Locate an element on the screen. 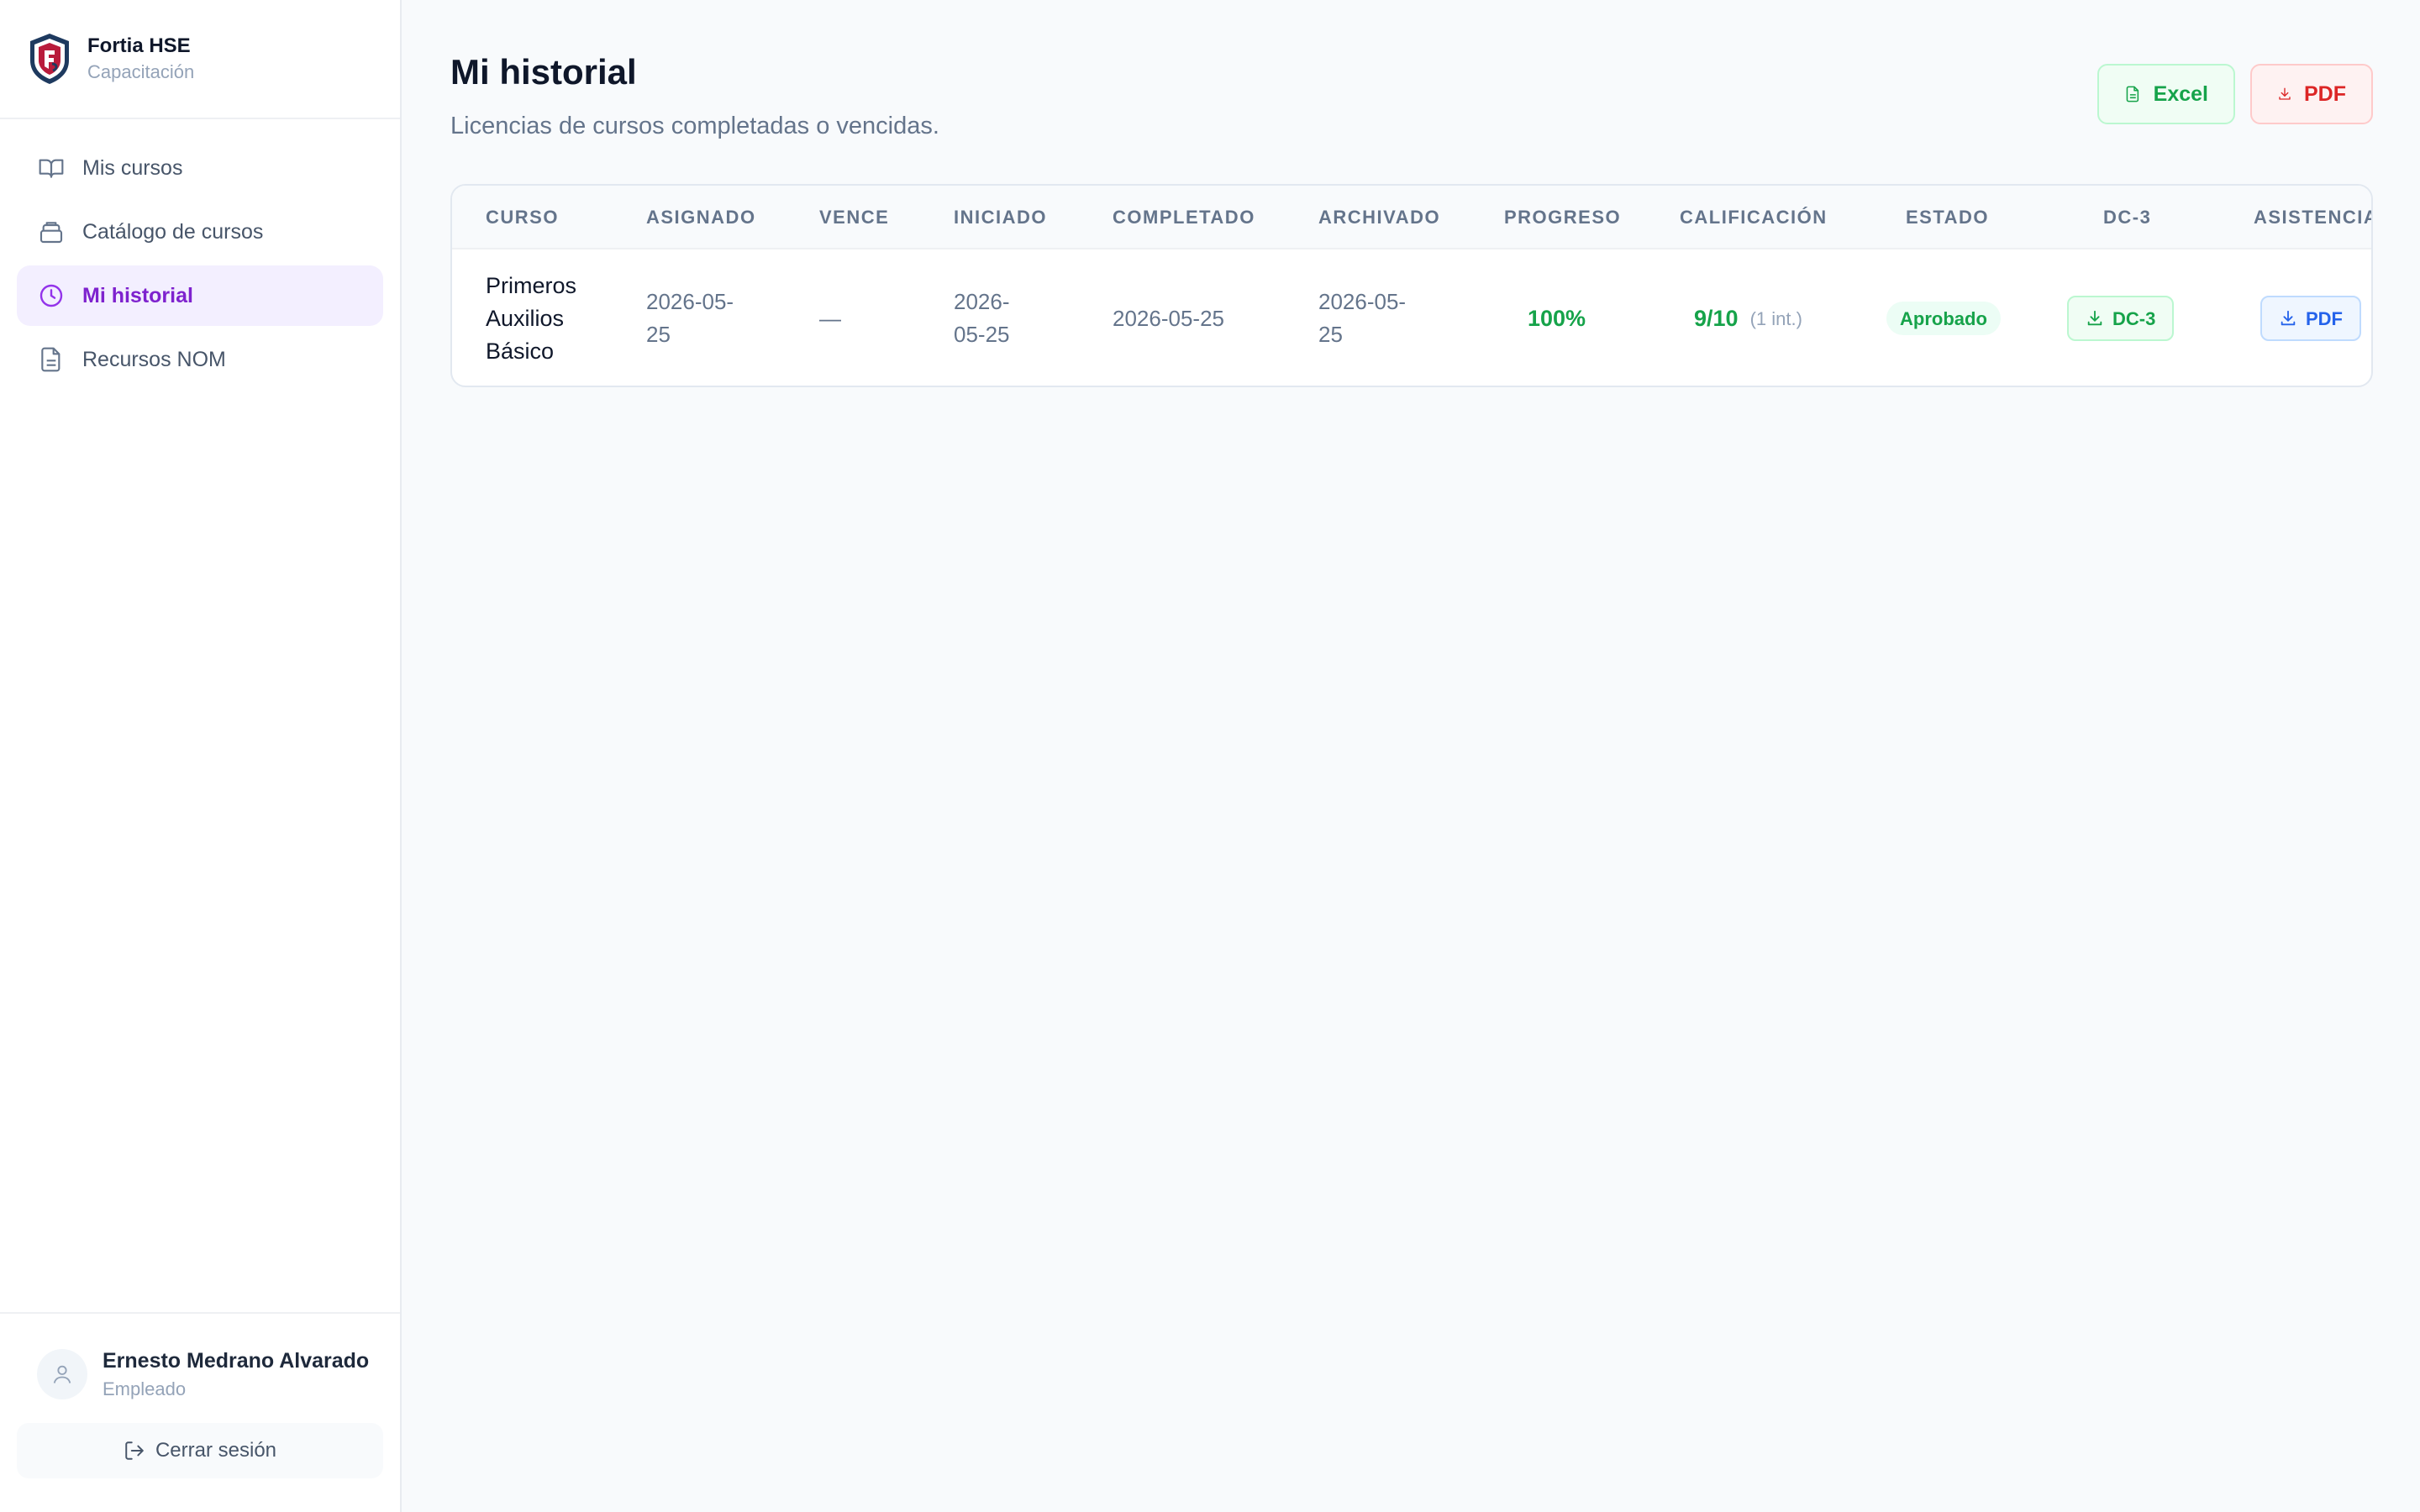 The width and height of the screenshot is (2420, 1512). cell-progress: 100% is located at coordinates (1557, 317).